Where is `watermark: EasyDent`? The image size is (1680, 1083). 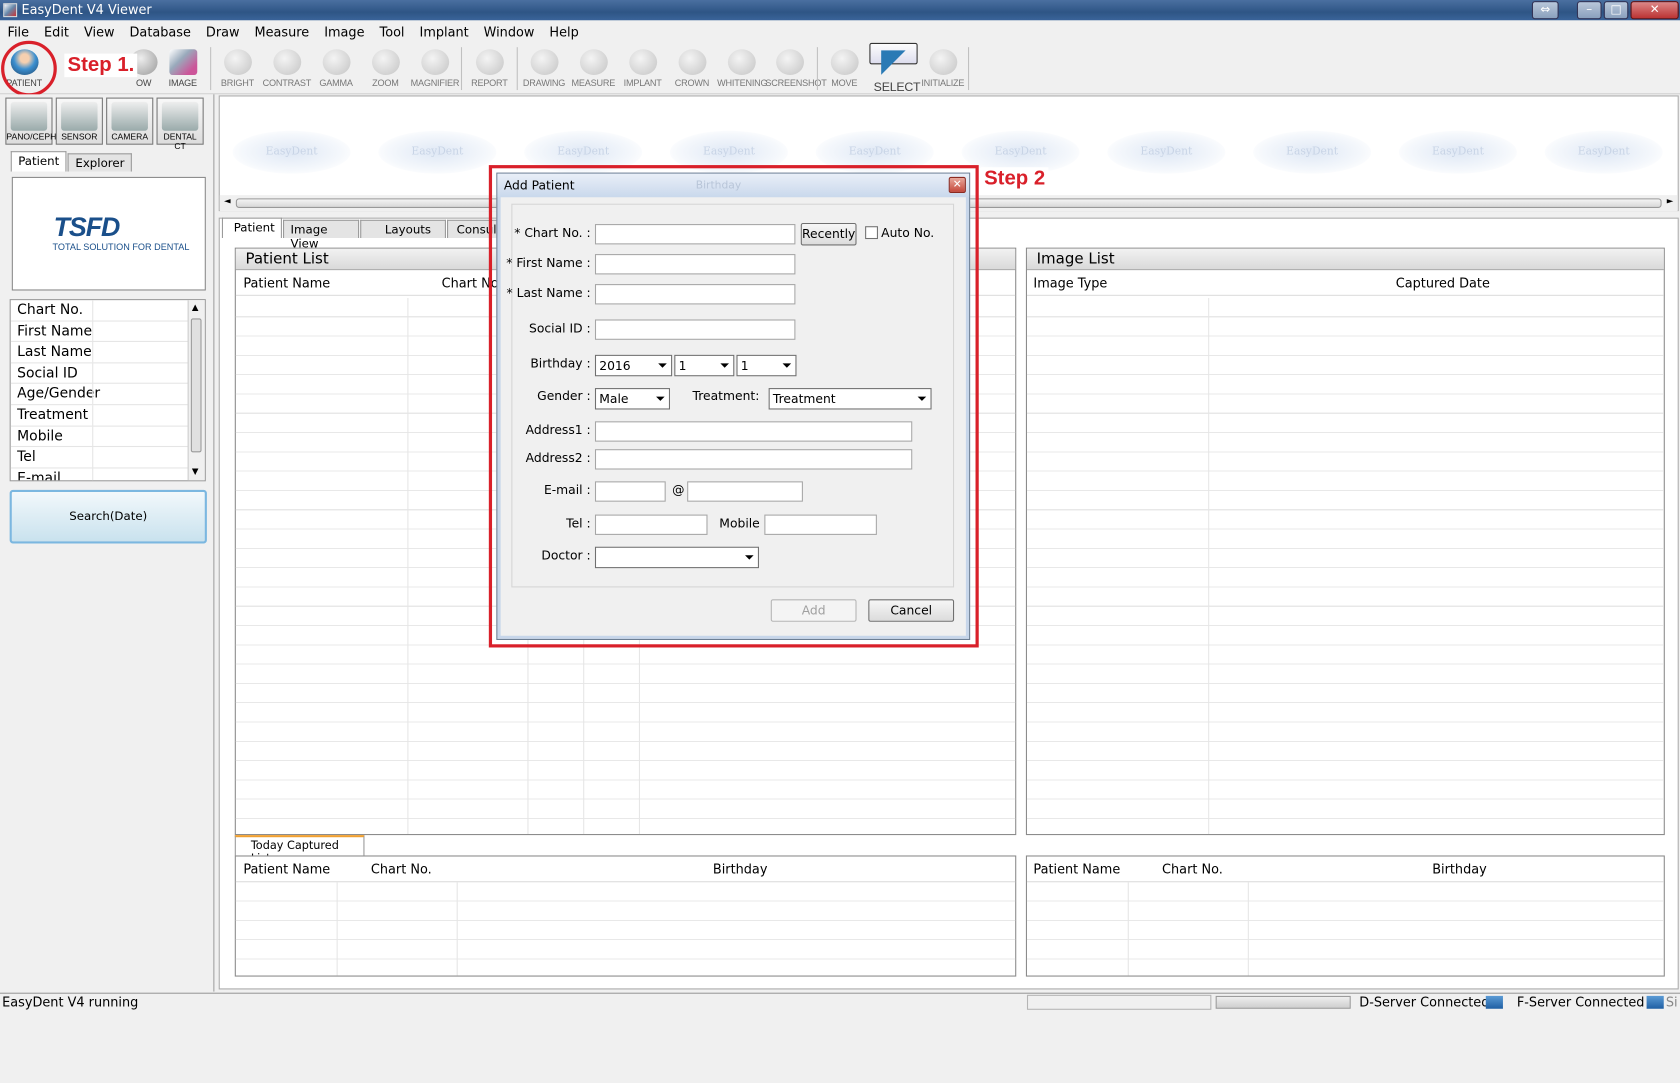 watermark: EasyDent is located at coordinates (437, 152).